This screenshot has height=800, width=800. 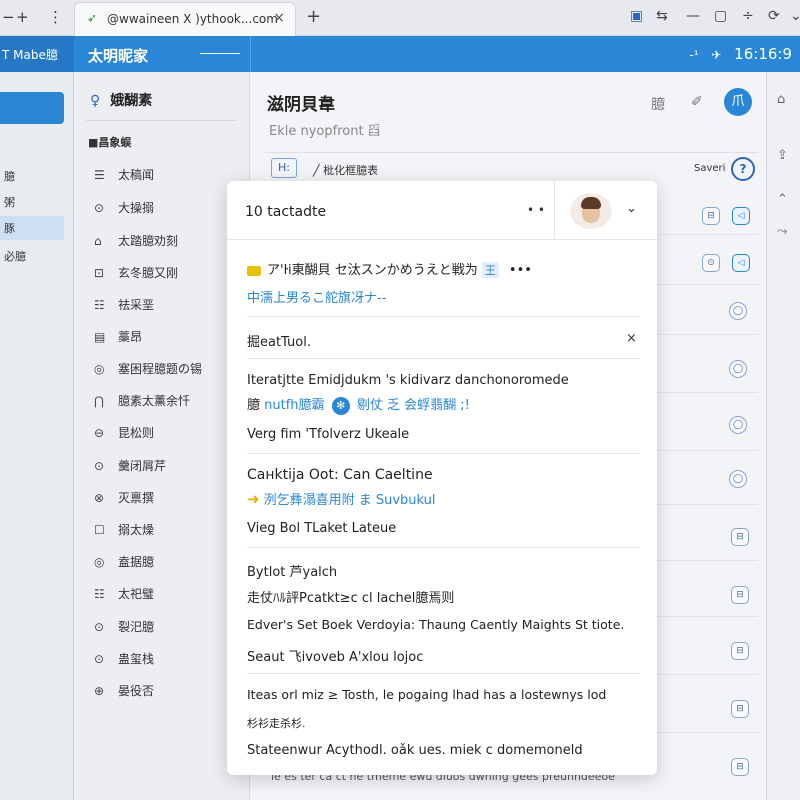 What do you see at coordinates (154, 401) in the screenshot?
I see `sidebar-item-label: 臆素太薰余忏` at bounding box center [154, 401].